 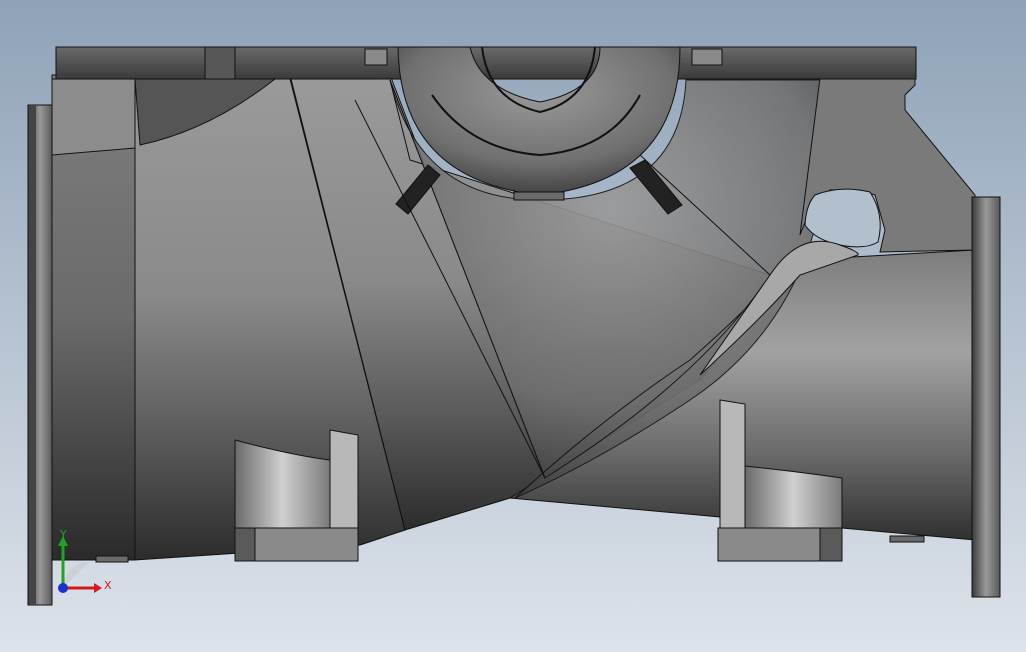 I want to click on right-foot-base-edge, so click(x=831, y=544).